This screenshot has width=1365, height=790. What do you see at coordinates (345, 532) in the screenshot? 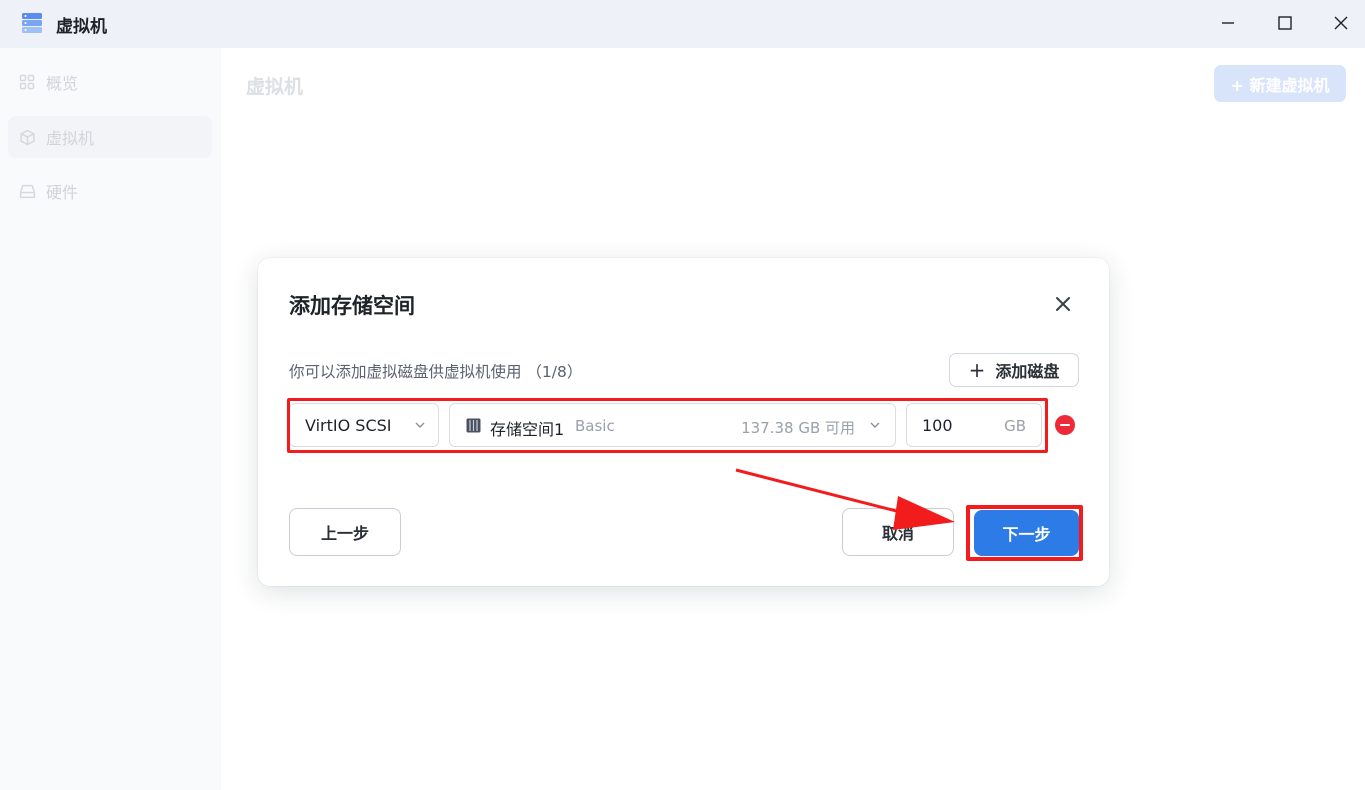
I see `prev-step-button: 上一步` at bounding box center [345, 532].